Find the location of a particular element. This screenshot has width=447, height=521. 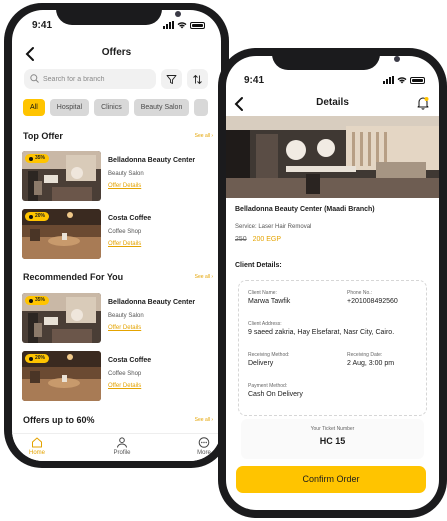

coffee-shop-image: 20% is located at coordinates (61, 234).